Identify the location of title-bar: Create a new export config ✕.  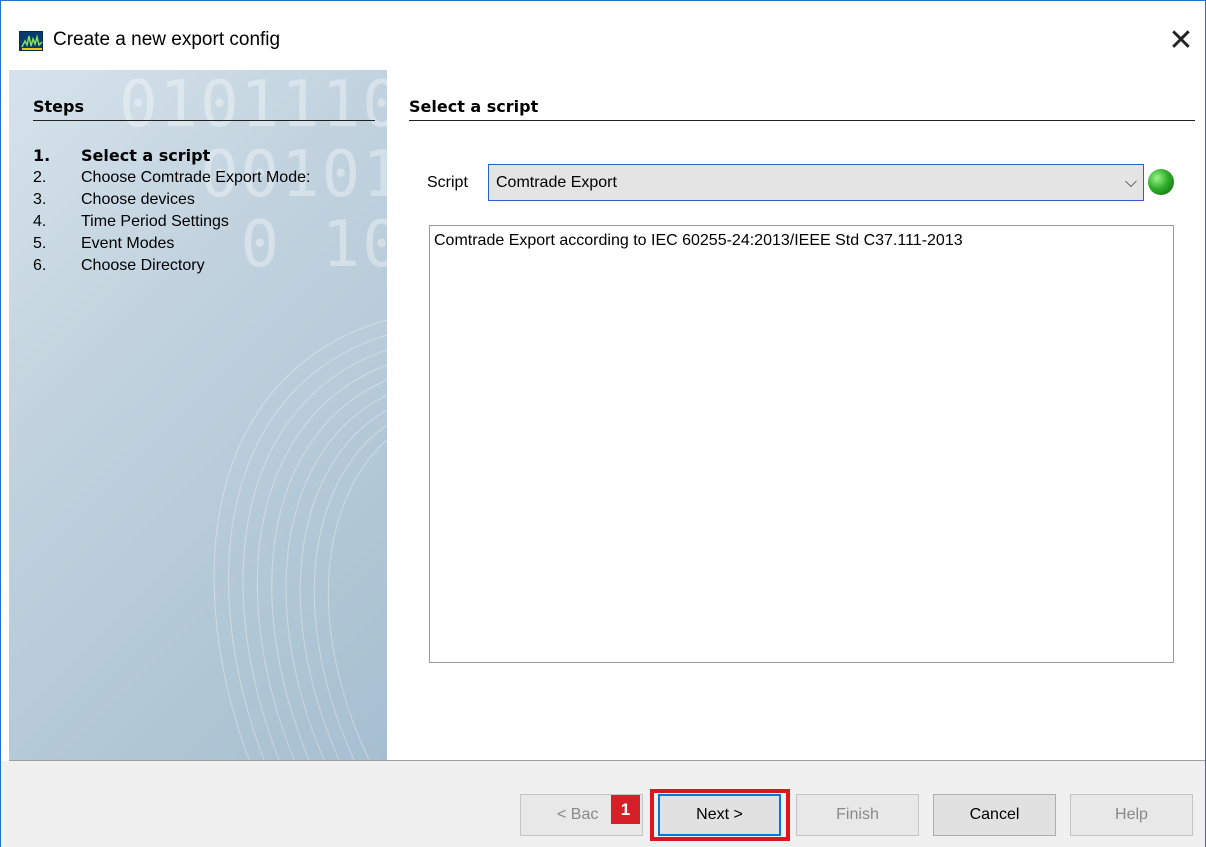
(603, 35).